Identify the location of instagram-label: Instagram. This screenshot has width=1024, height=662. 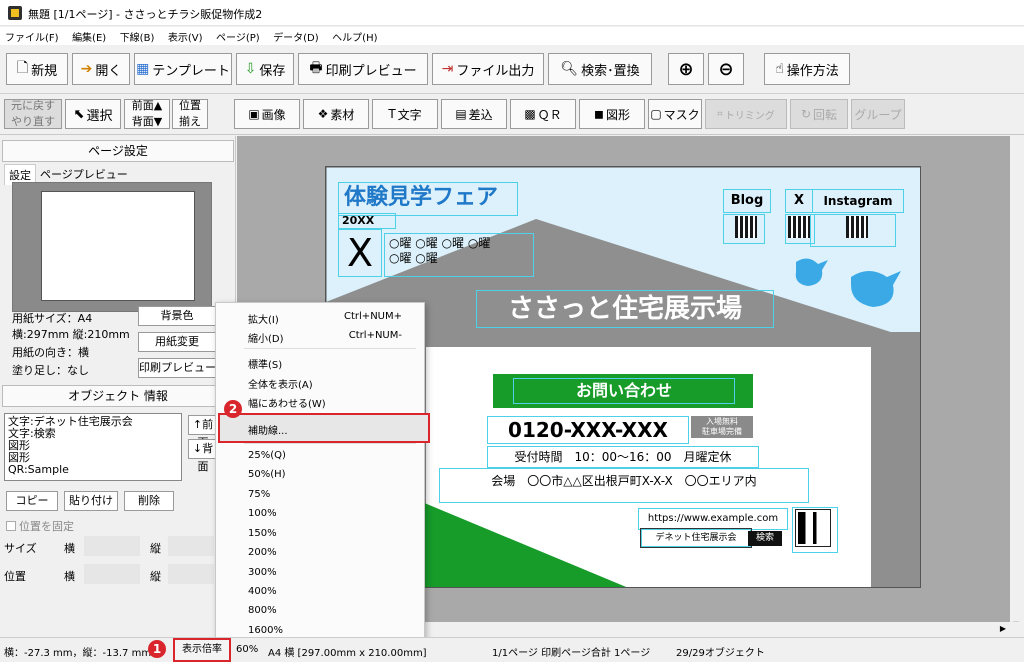
(858, 201).